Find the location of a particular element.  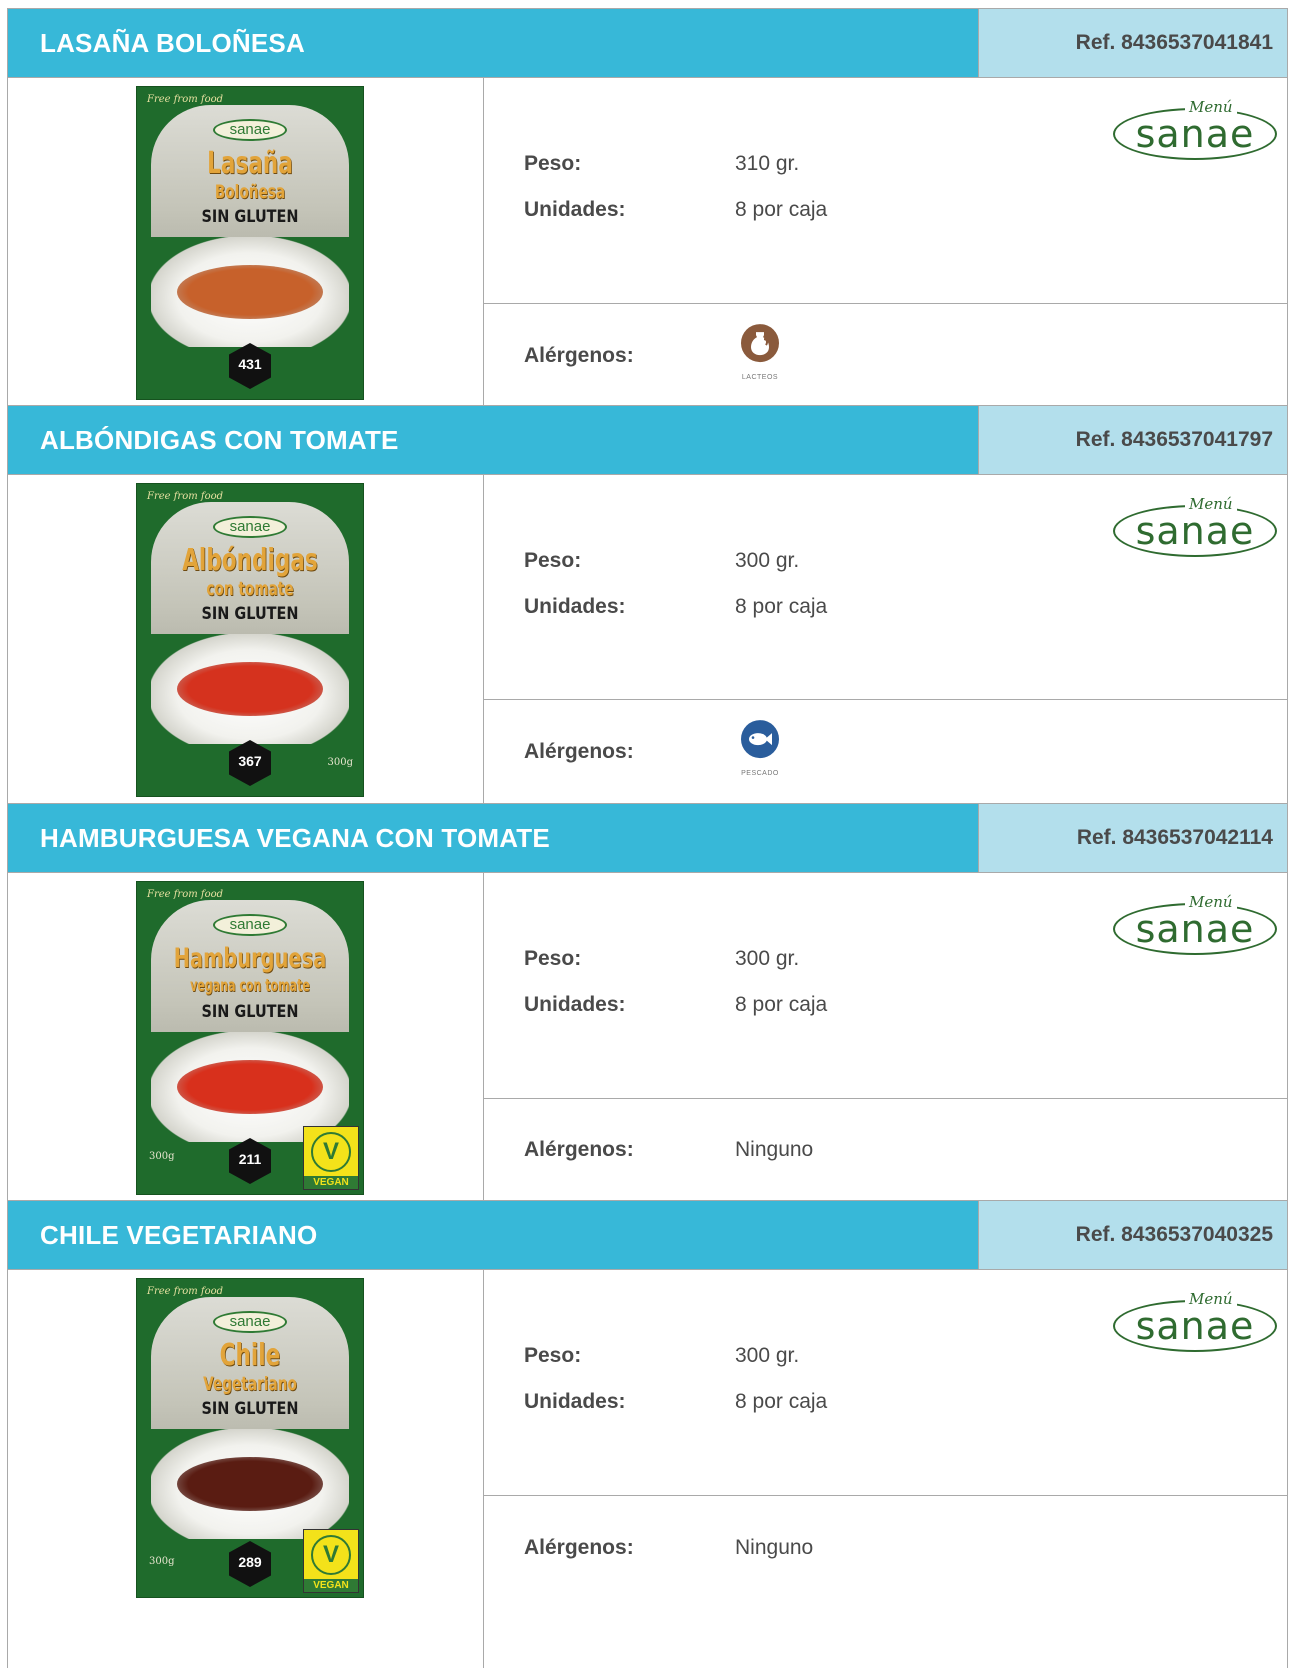

product-ref: Ref. 8436537040325 is located at coordinates (1132, 1235).